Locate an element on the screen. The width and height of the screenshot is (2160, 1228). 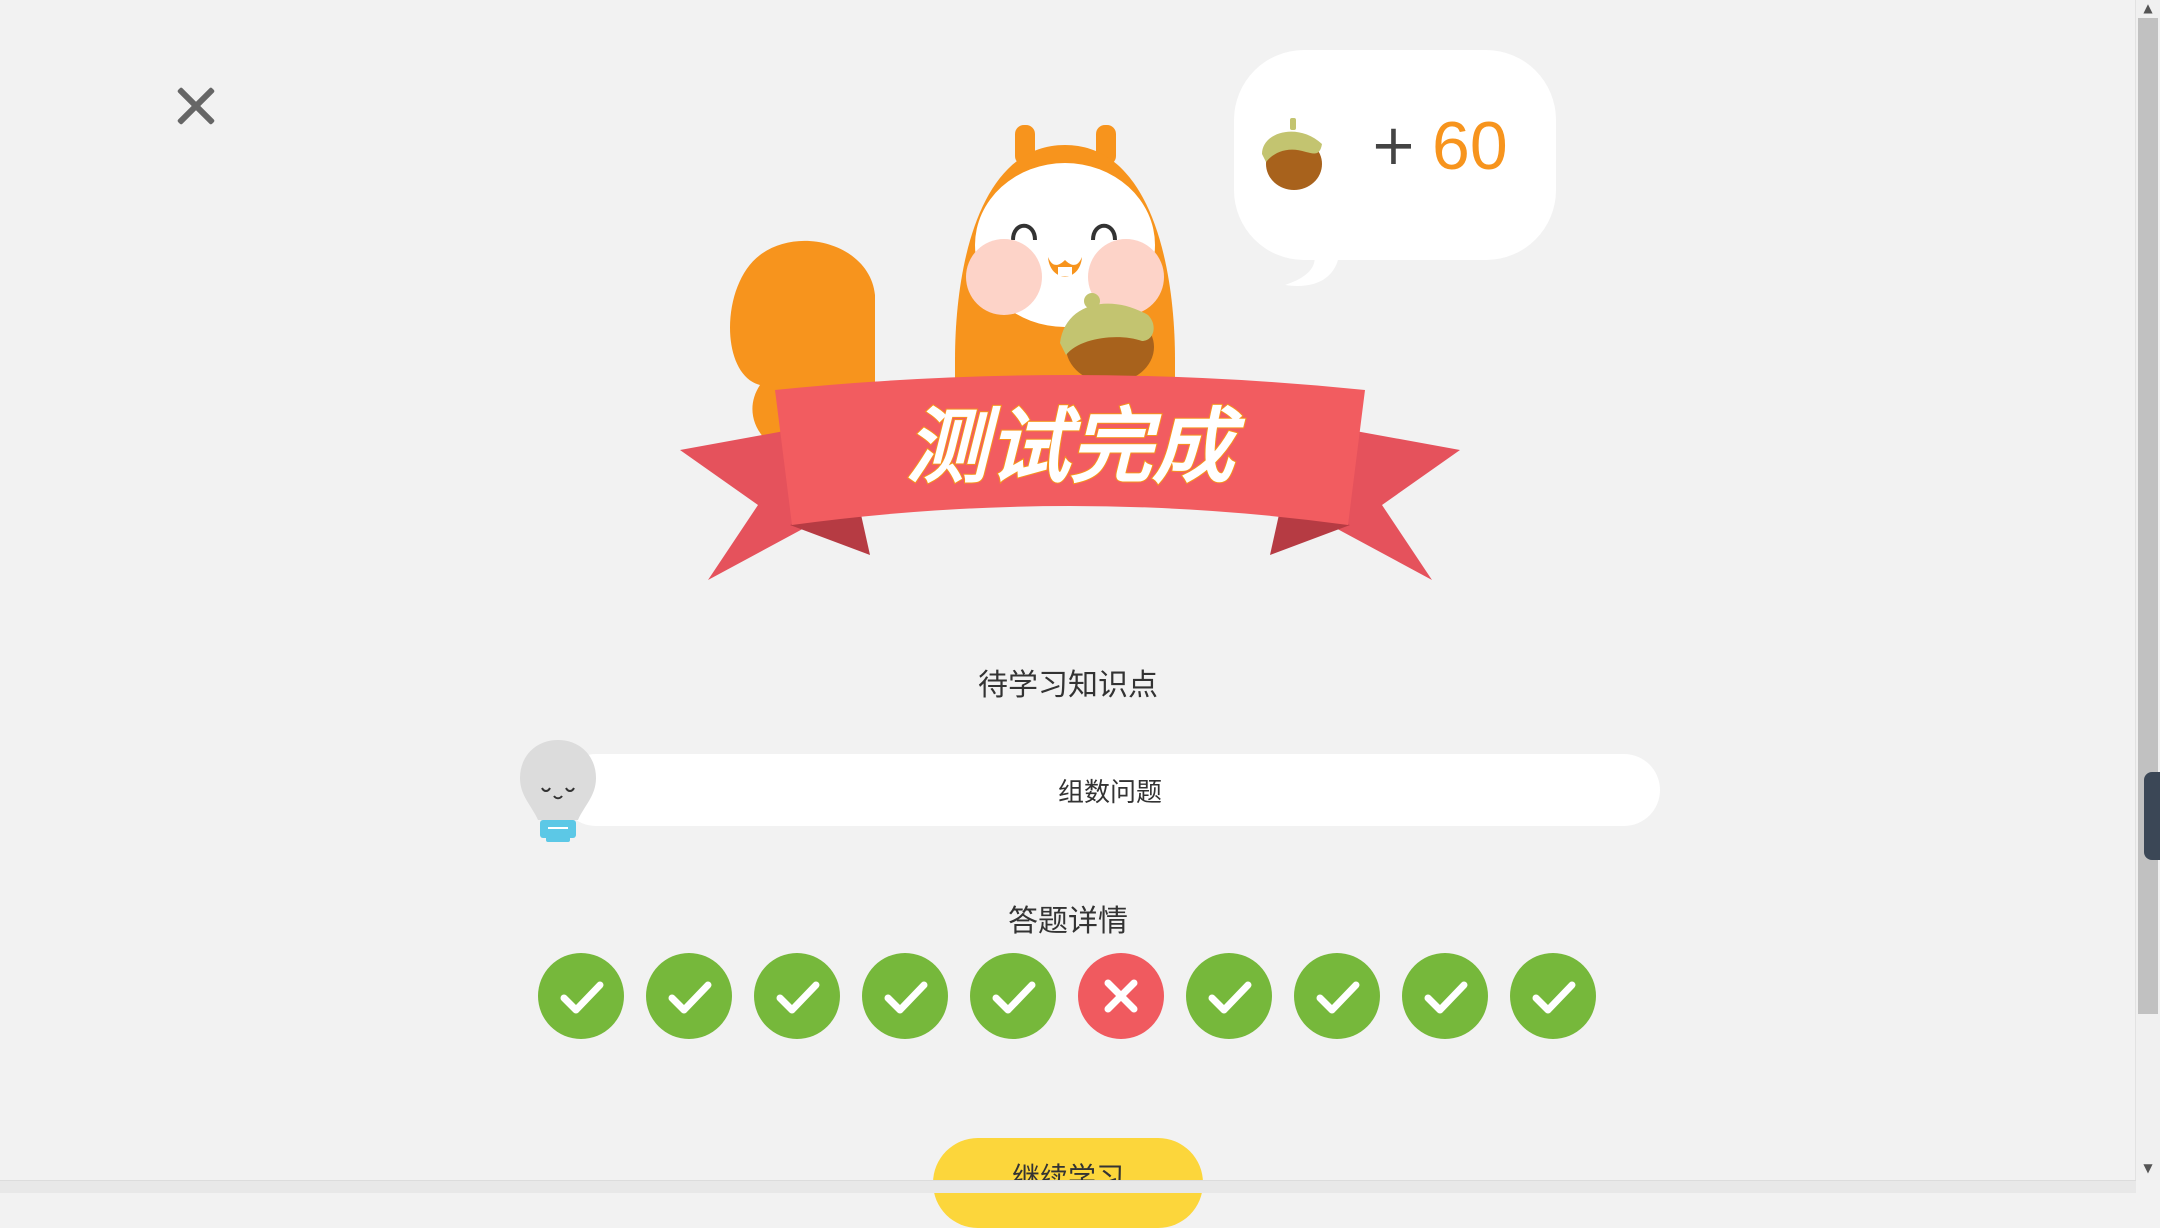
scrollbar: ▲ ▼ is located at coordinates (2147, 590).